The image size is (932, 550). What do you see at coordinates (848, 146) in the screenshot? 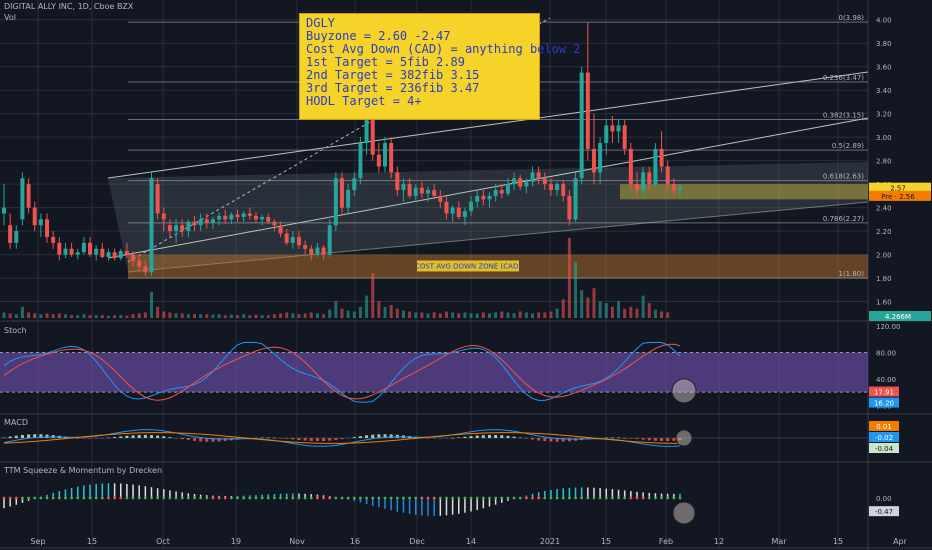
I see `fib-level-label: 0.5(2.89)` at bounding box center [848, 146].